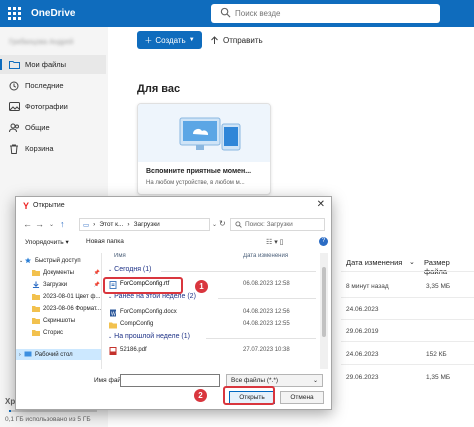 The width and height of the screenshot is (474, 427). Describe the element at coordinates (148, 40) in the screenshot. I see `plus-icon: ＋` at that location.